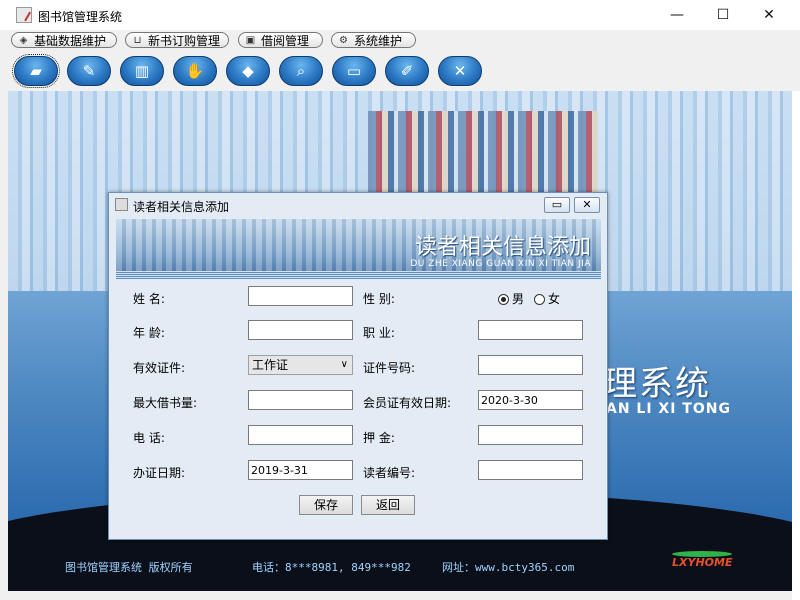 This screenshot has width=800, height=600. I want to click on monitor-icon: ▭, so click(354, 71).